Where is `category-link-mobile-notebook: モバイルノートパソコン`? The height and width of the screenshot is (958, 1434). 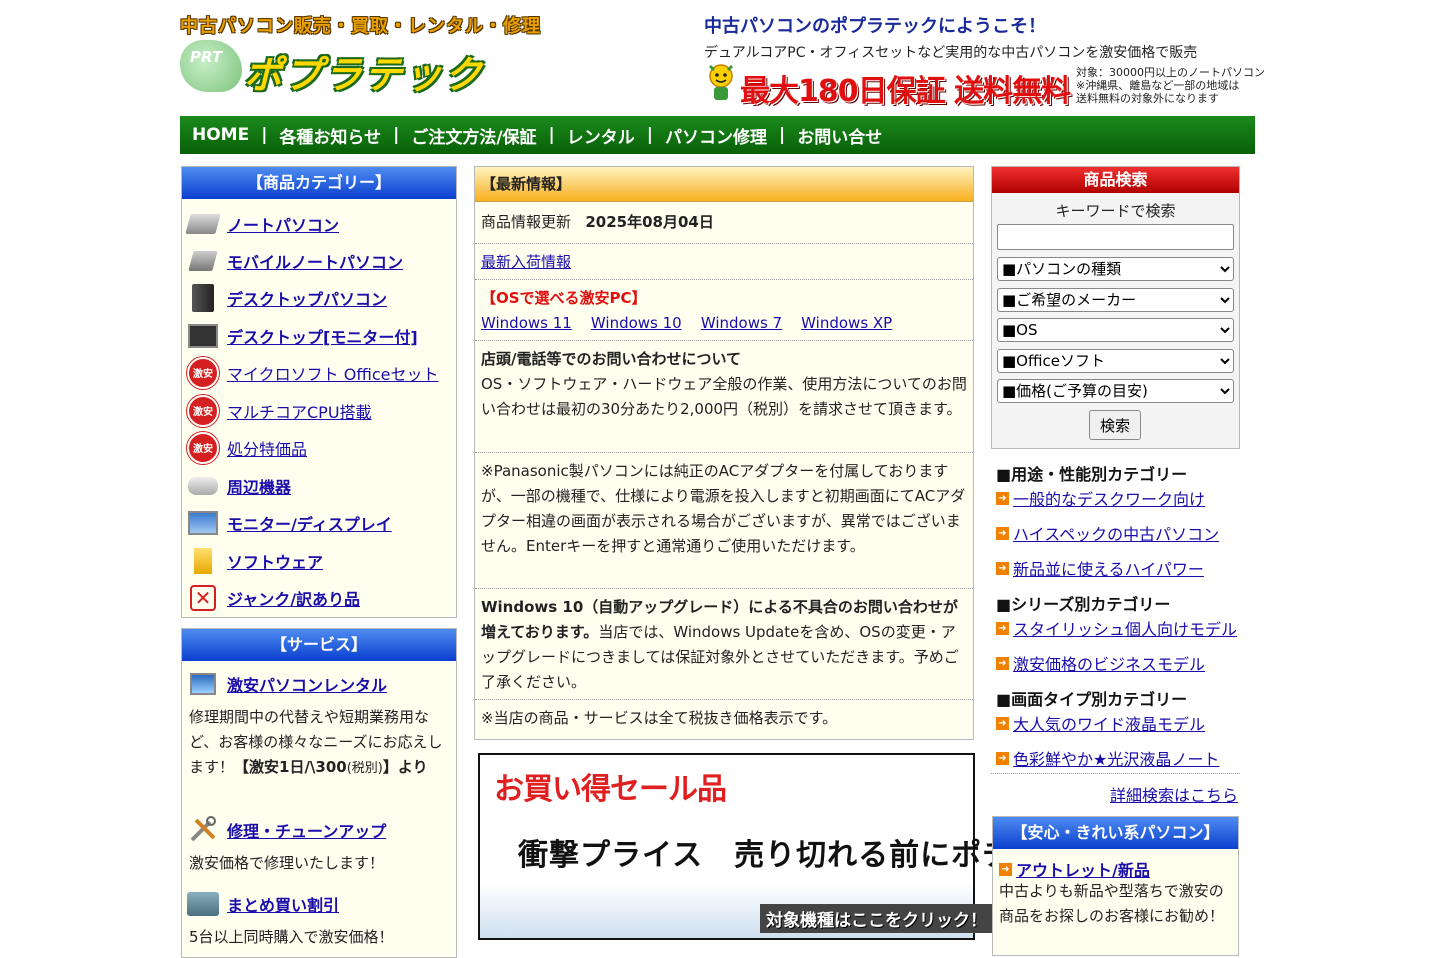
category-link-mobile-notebook: モバイルノートパソコン is located at coordinates (315, 261).